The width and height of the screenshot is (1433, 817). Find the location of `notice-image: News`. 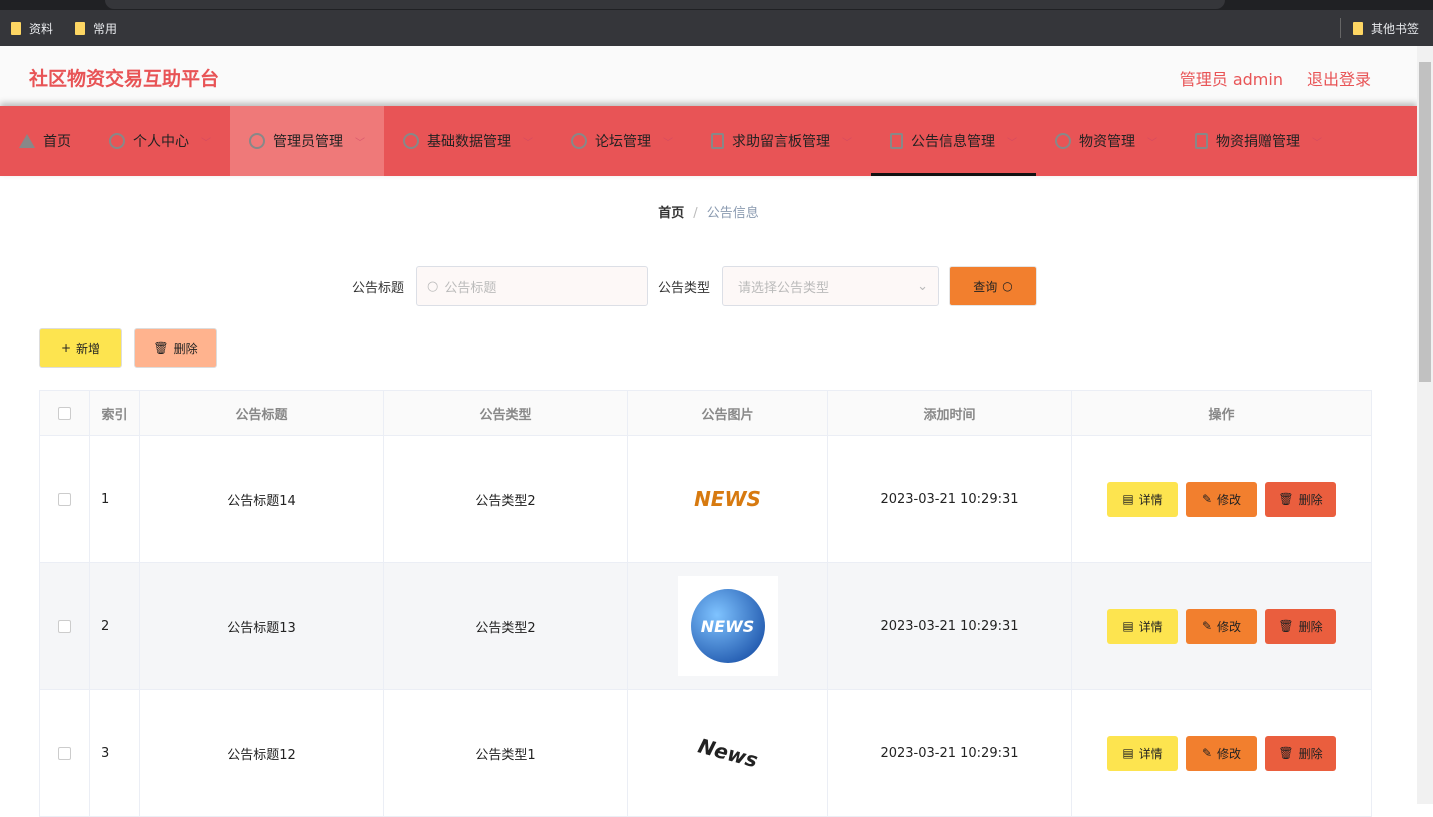

notice-image: News is located at coordinates (727, 753).